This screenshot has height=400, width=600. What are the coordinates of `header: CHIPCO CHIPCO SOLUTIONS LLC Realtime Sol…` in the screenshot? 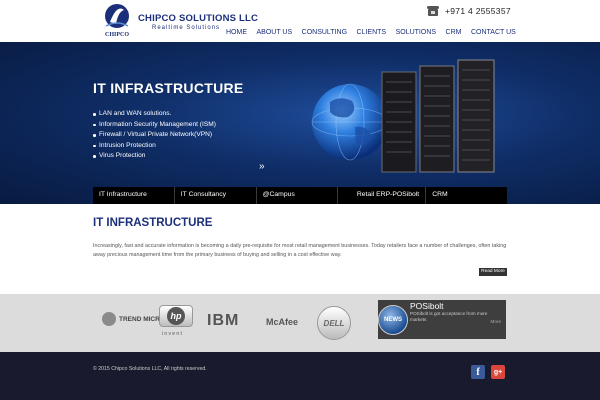 It's located at (300, 21).